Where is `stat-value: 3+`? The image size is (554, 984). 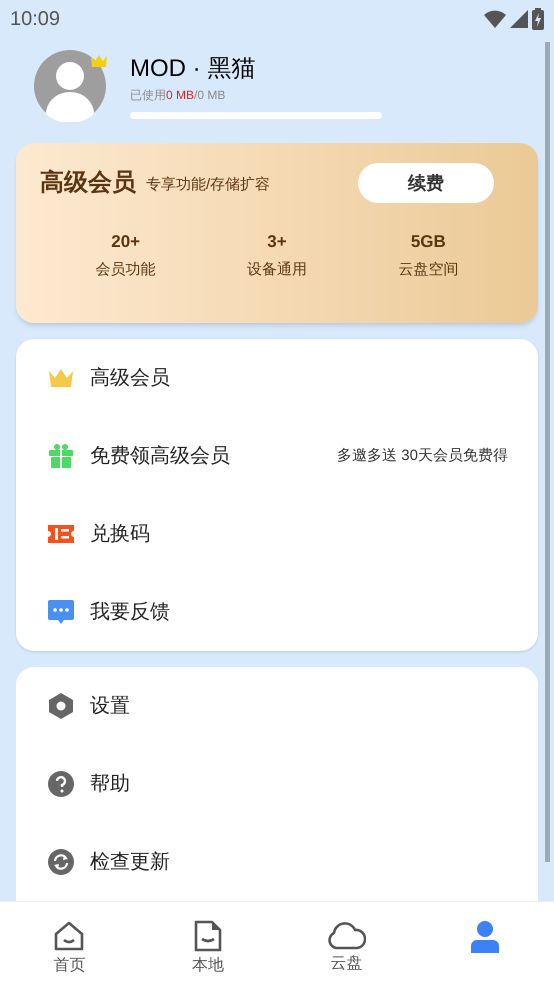 stat-value: 3+ is located at coordinates (277, 242).